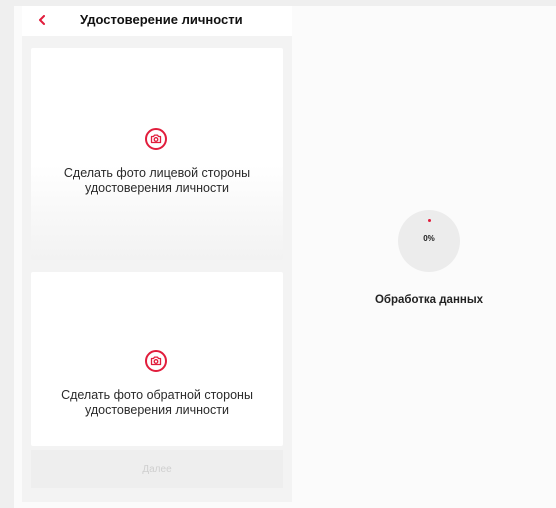 The width and height of the screenshot is (556, 508). I want to click on front-photo-text-line1: Сделать фото лицевой стороны, so click(157, 173).